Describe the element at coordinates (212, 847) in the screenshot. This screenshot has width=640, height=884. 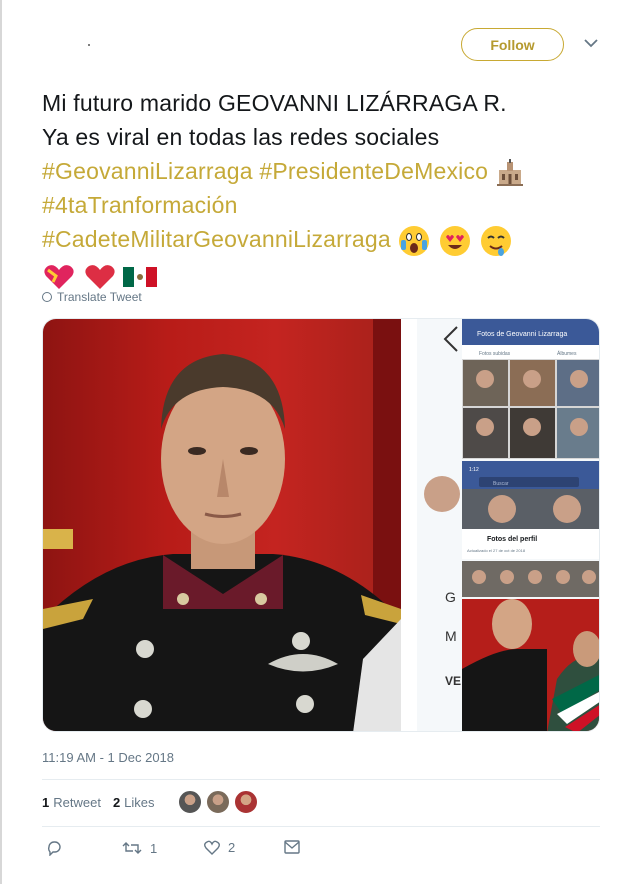
I see `heart-icon` at that location.